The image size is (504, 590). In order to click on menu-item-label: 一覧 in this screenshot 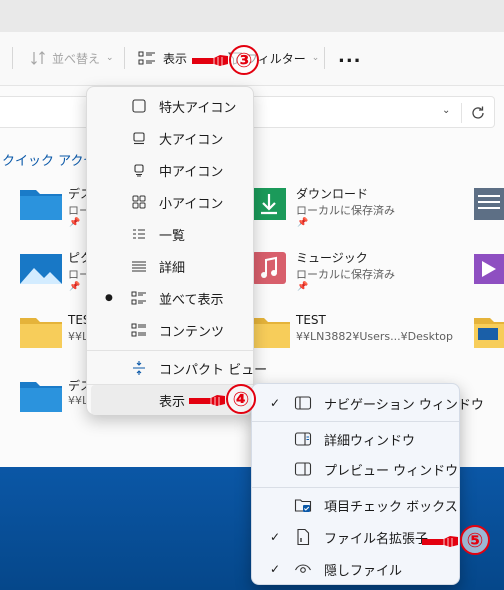, I will do `click(172, 236)`.